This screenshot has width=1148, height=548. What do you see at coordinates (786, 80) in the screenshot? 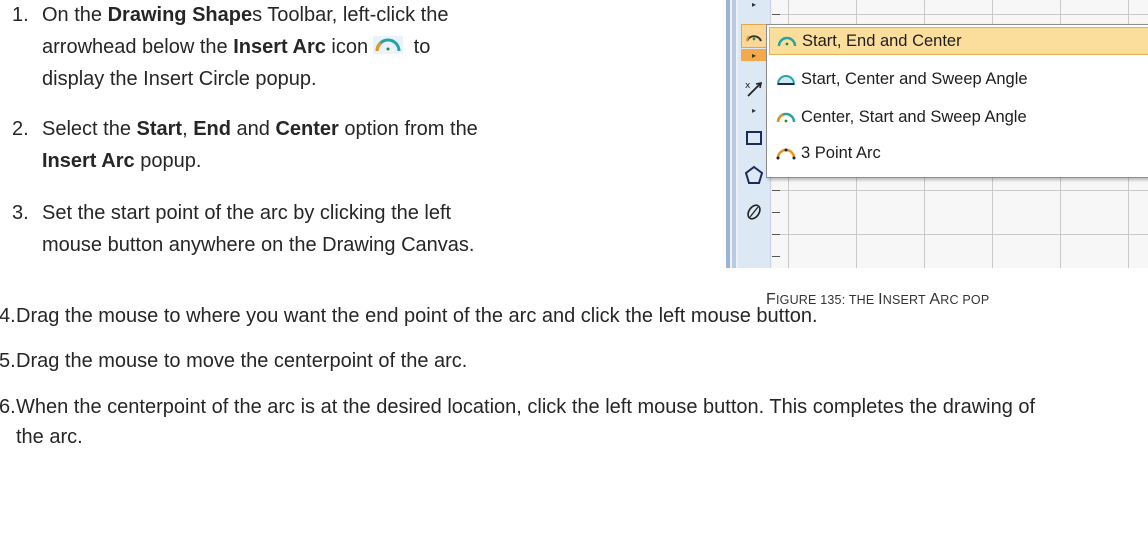
I see `arc-start-center-sweep-icon` at bounding box center [786, 80].